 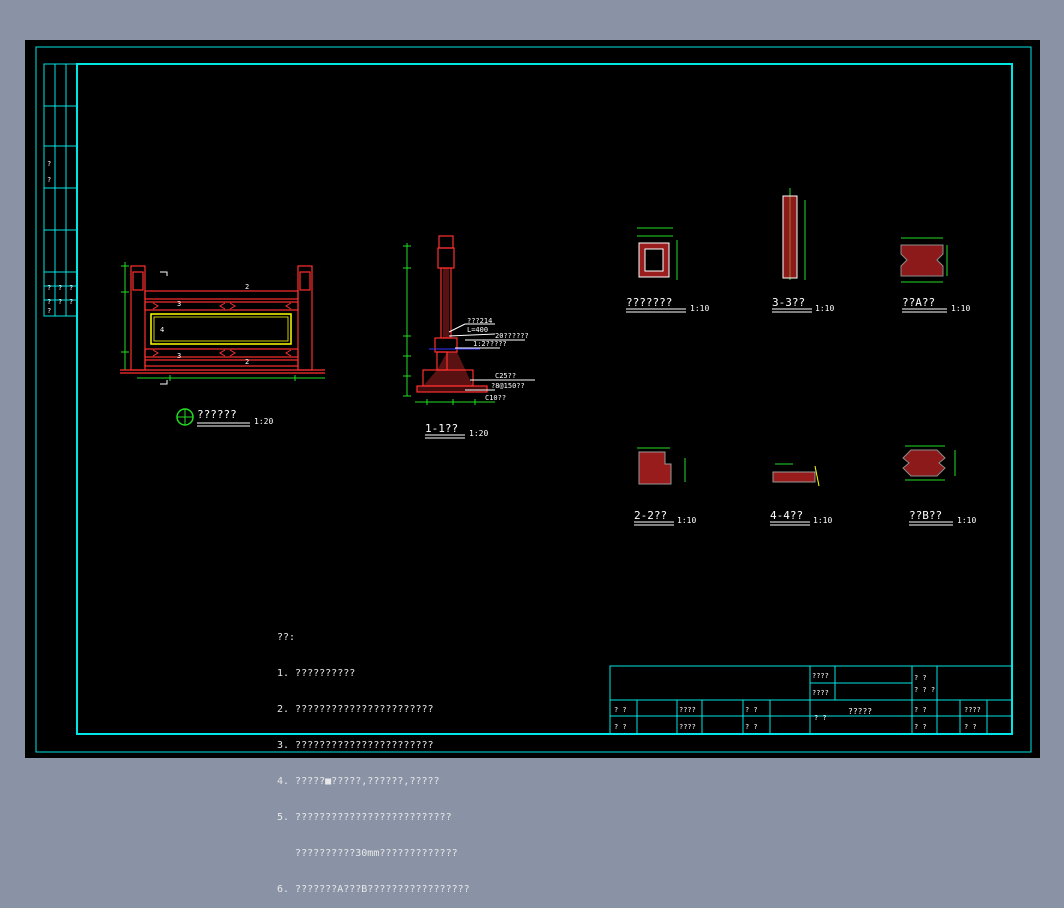 What do you see at coordinates (217, 414) in the screenshot?
I see `view-title: ??????` at bounding box center [217, 414].